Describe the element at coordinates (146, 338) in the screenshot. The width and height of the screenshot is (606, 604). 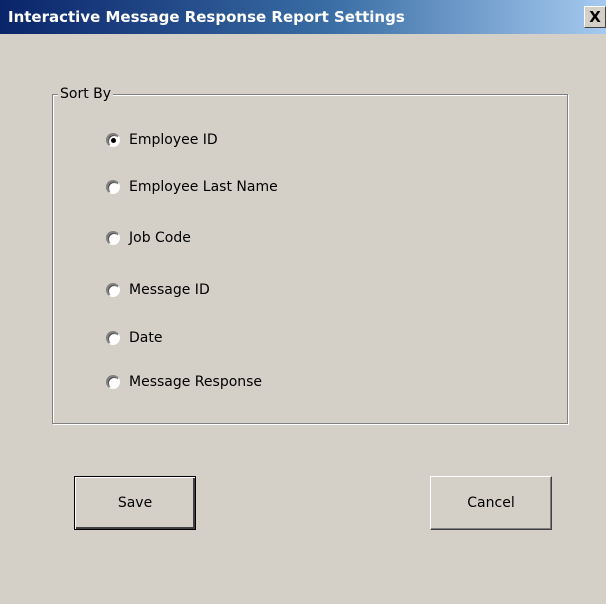
I see `radio-label-date: Date` at that location.